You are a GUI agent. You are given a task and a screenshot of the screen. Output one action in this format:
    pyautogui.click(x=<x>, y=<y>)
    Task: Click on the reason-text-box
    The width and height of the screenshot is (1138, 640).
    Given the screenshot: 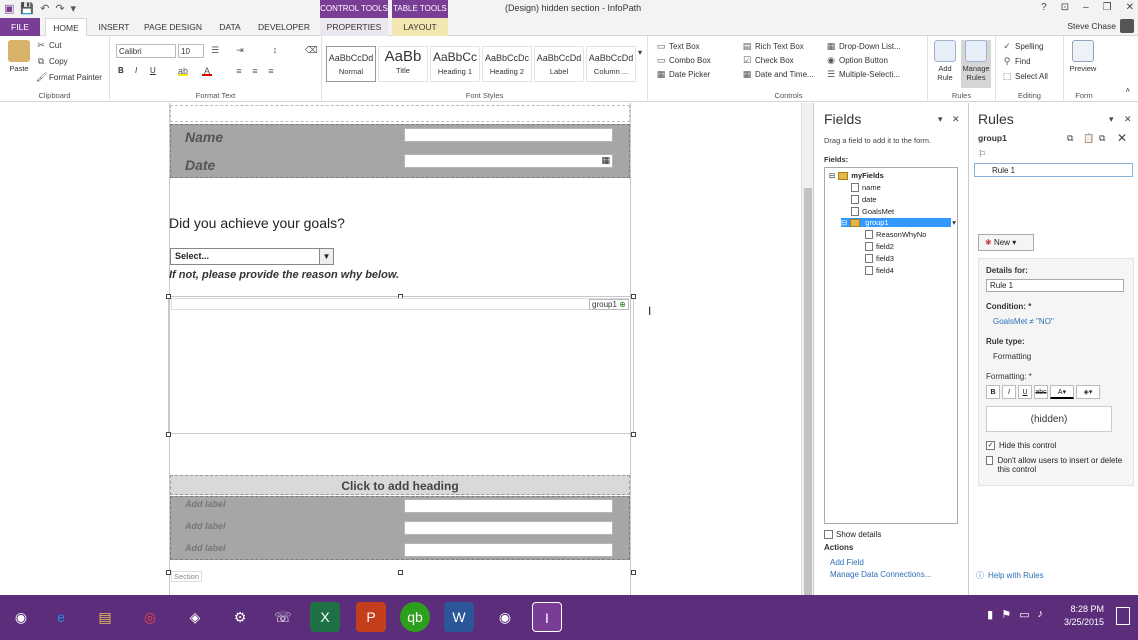 What is the action you would take?
    pyautogui.click(x=400, y=304)
    